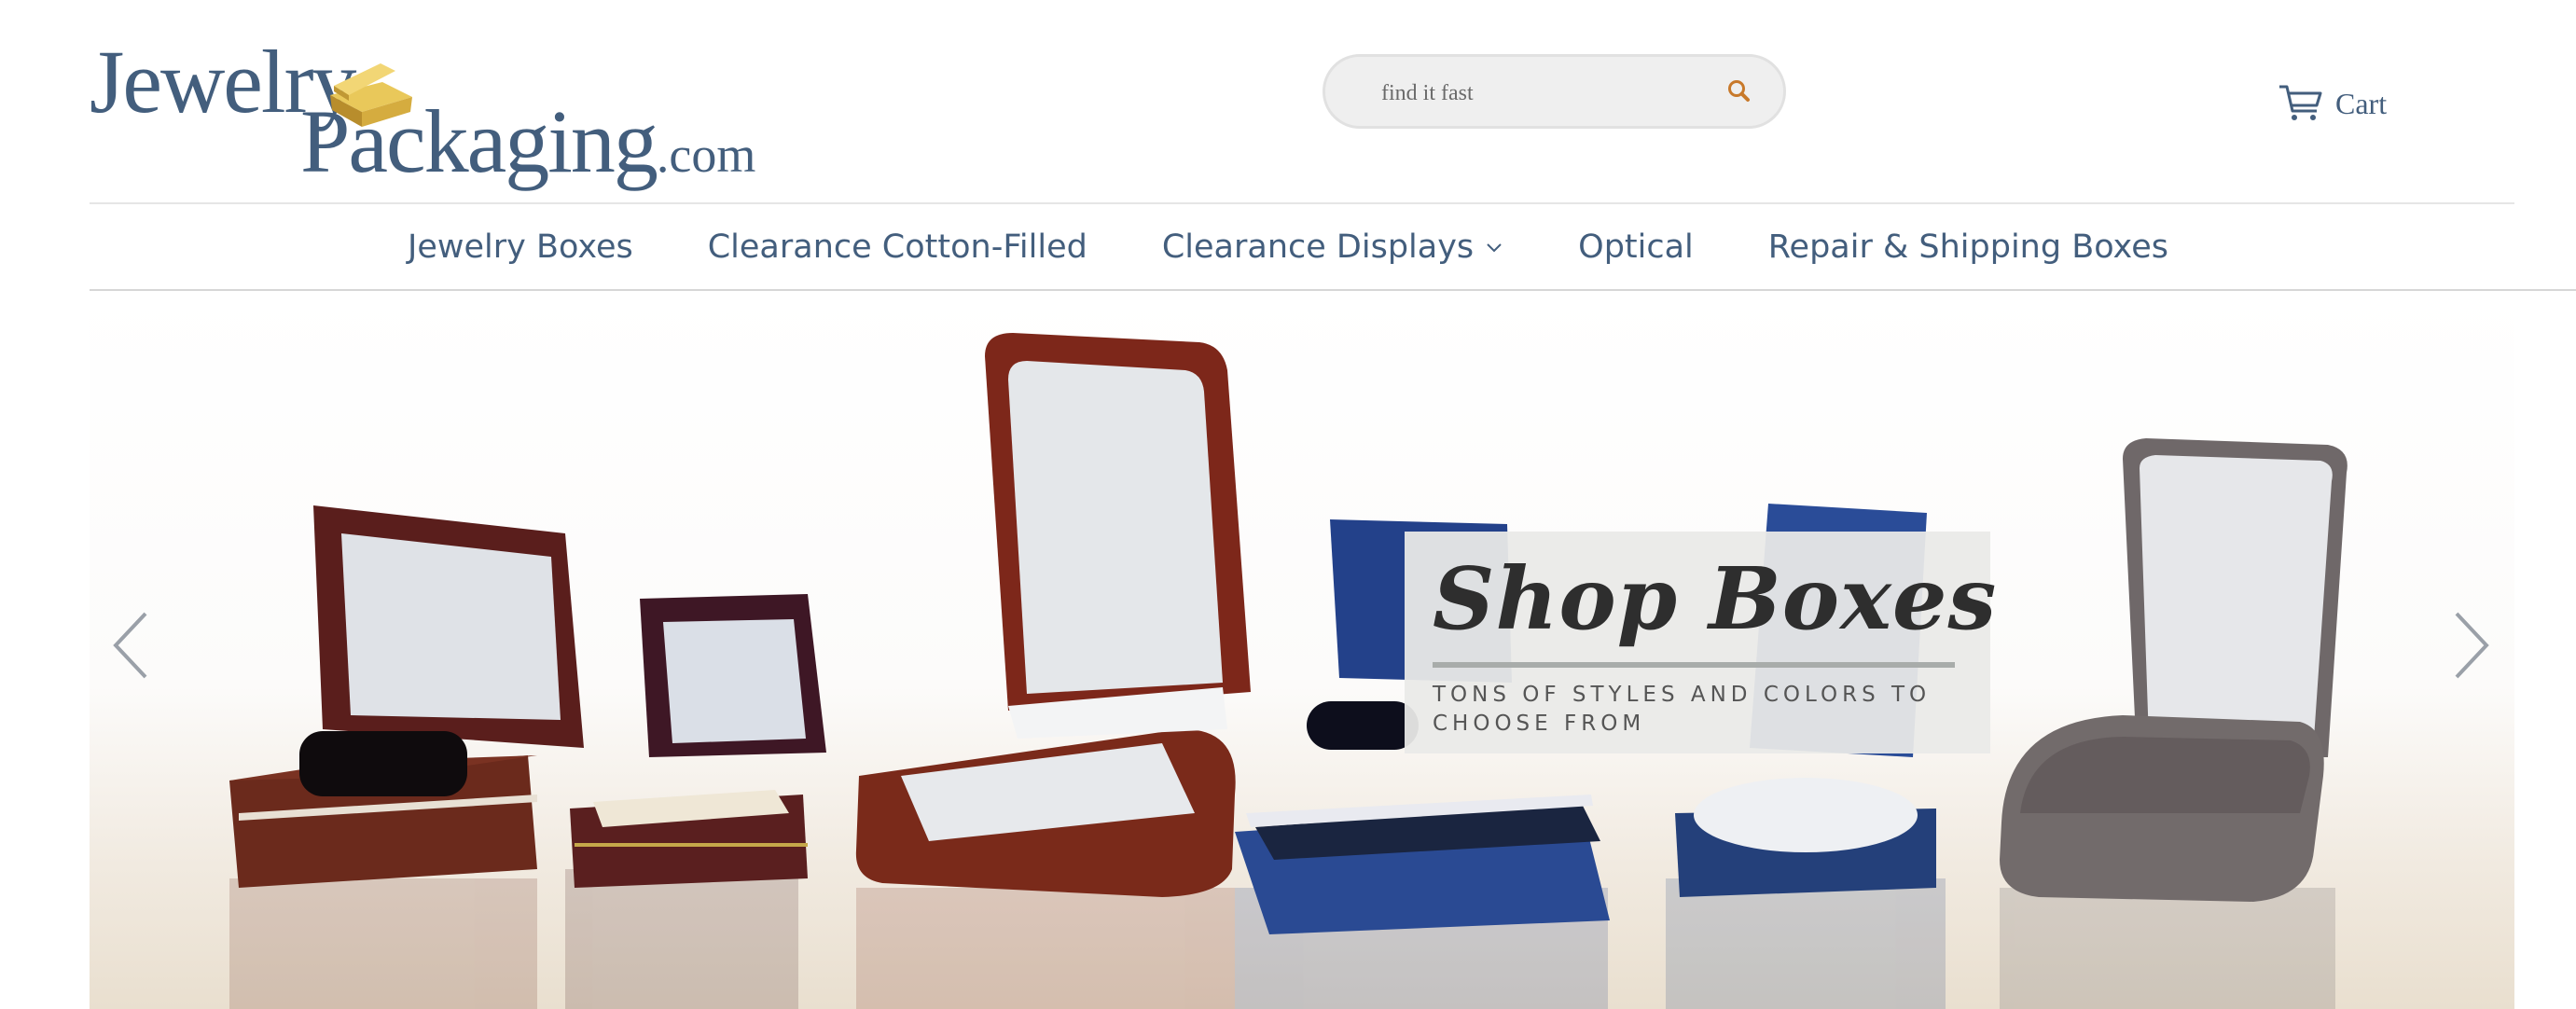  Describe the element at coordinates (2300, 103) in the screenshot. I see `cart-icon` at that location.